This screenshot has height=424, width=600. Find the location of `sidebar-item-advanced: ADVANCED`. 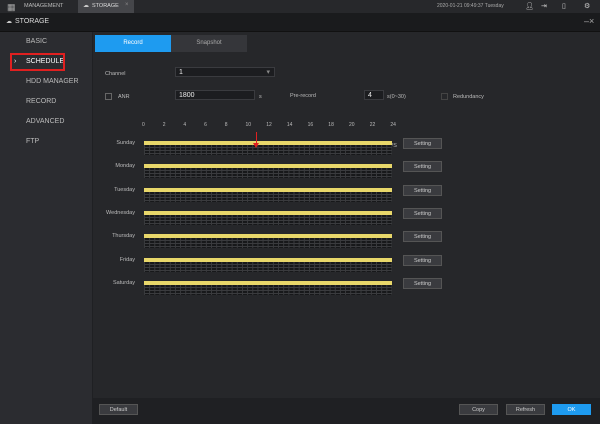

sidebar-item-advanced: ADVANCED is located at coordinates (46, 122).